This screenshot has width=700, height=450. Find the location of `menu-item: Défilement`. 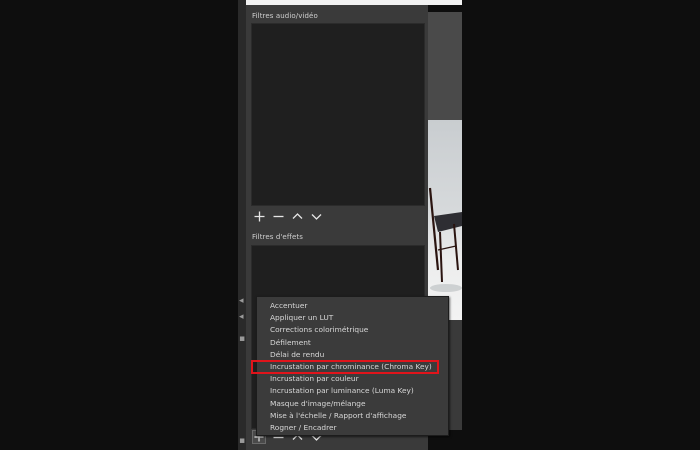

menu-item: Défilement is located at coordinates (352, 343).